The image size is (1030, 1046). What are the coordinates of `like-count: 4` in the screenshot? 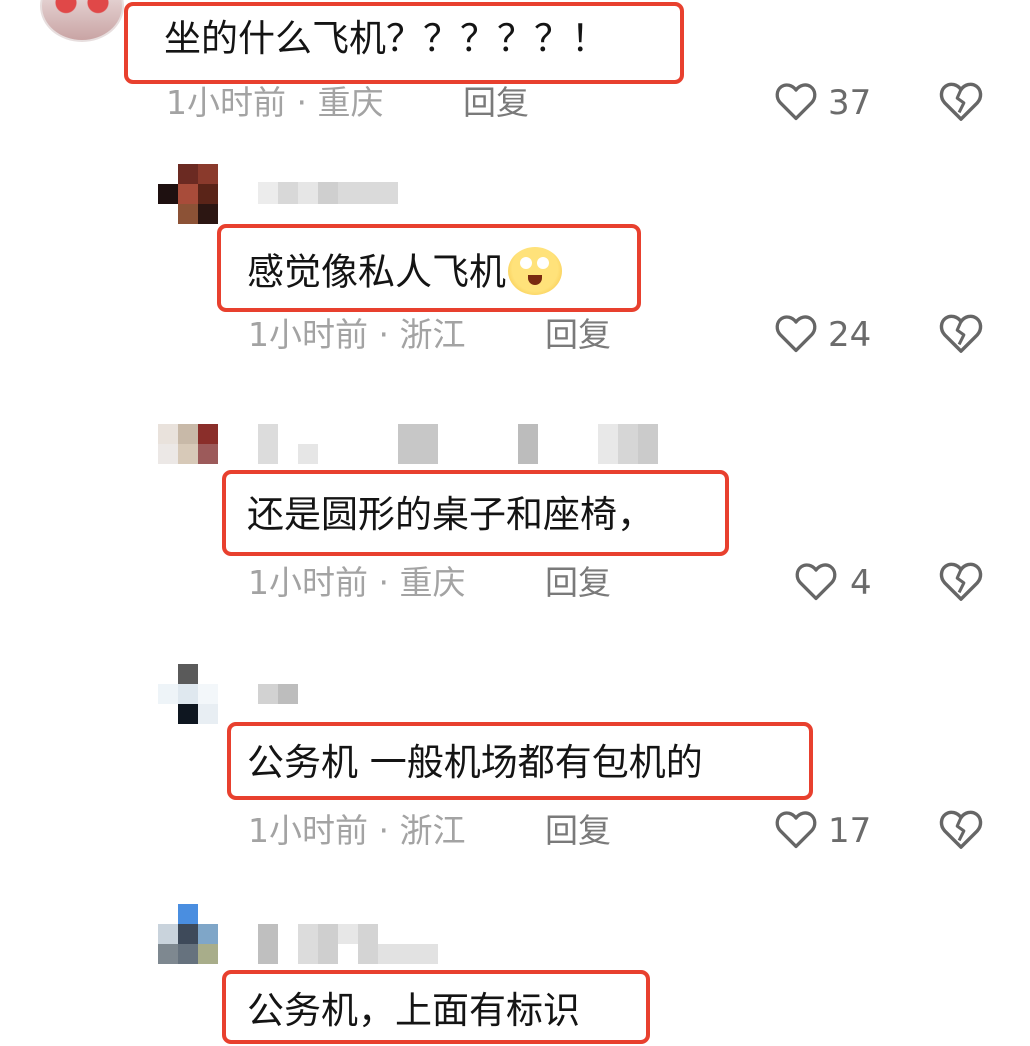 It's located at (861, 583).